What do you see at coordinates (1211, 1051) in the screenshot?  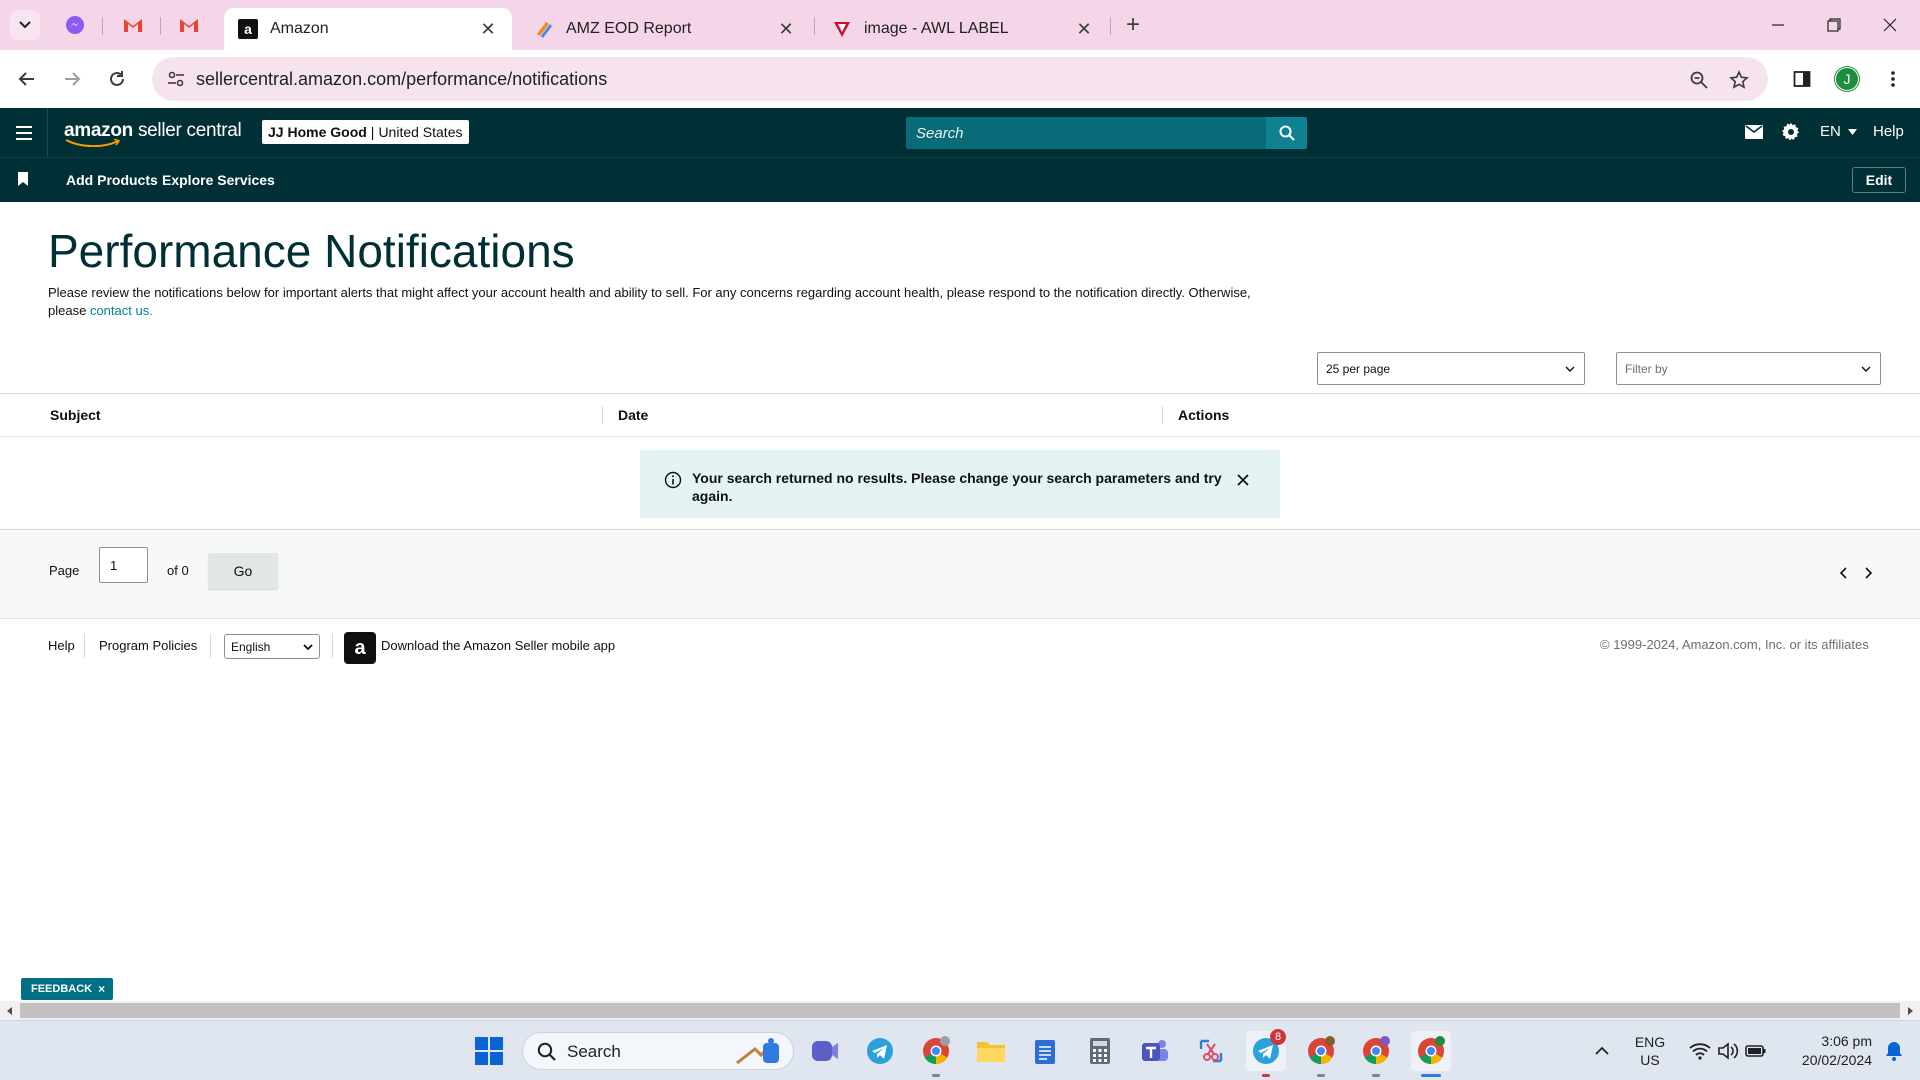 I see `taskbar-snipping-tool` at bounding box center [1211, 1051].